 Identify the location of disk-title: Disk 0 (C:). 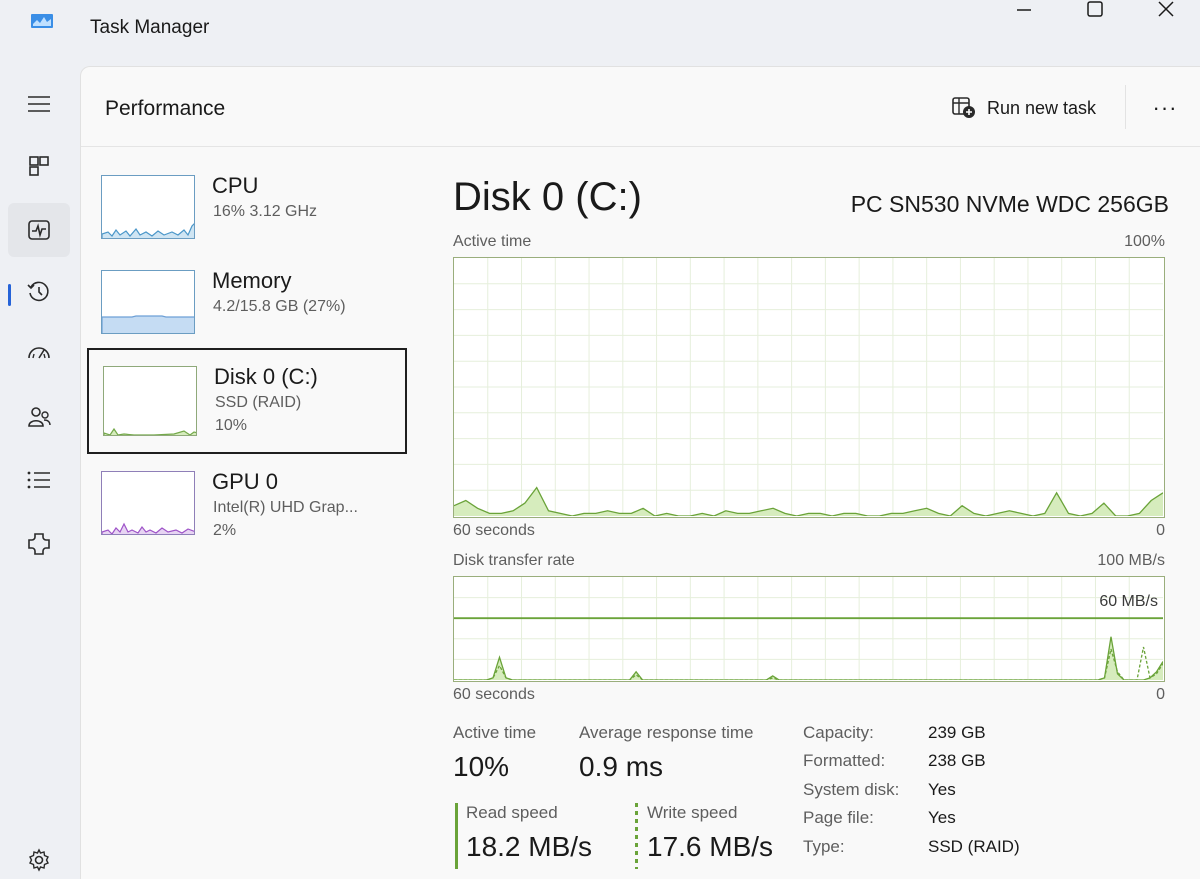
(547, 197).